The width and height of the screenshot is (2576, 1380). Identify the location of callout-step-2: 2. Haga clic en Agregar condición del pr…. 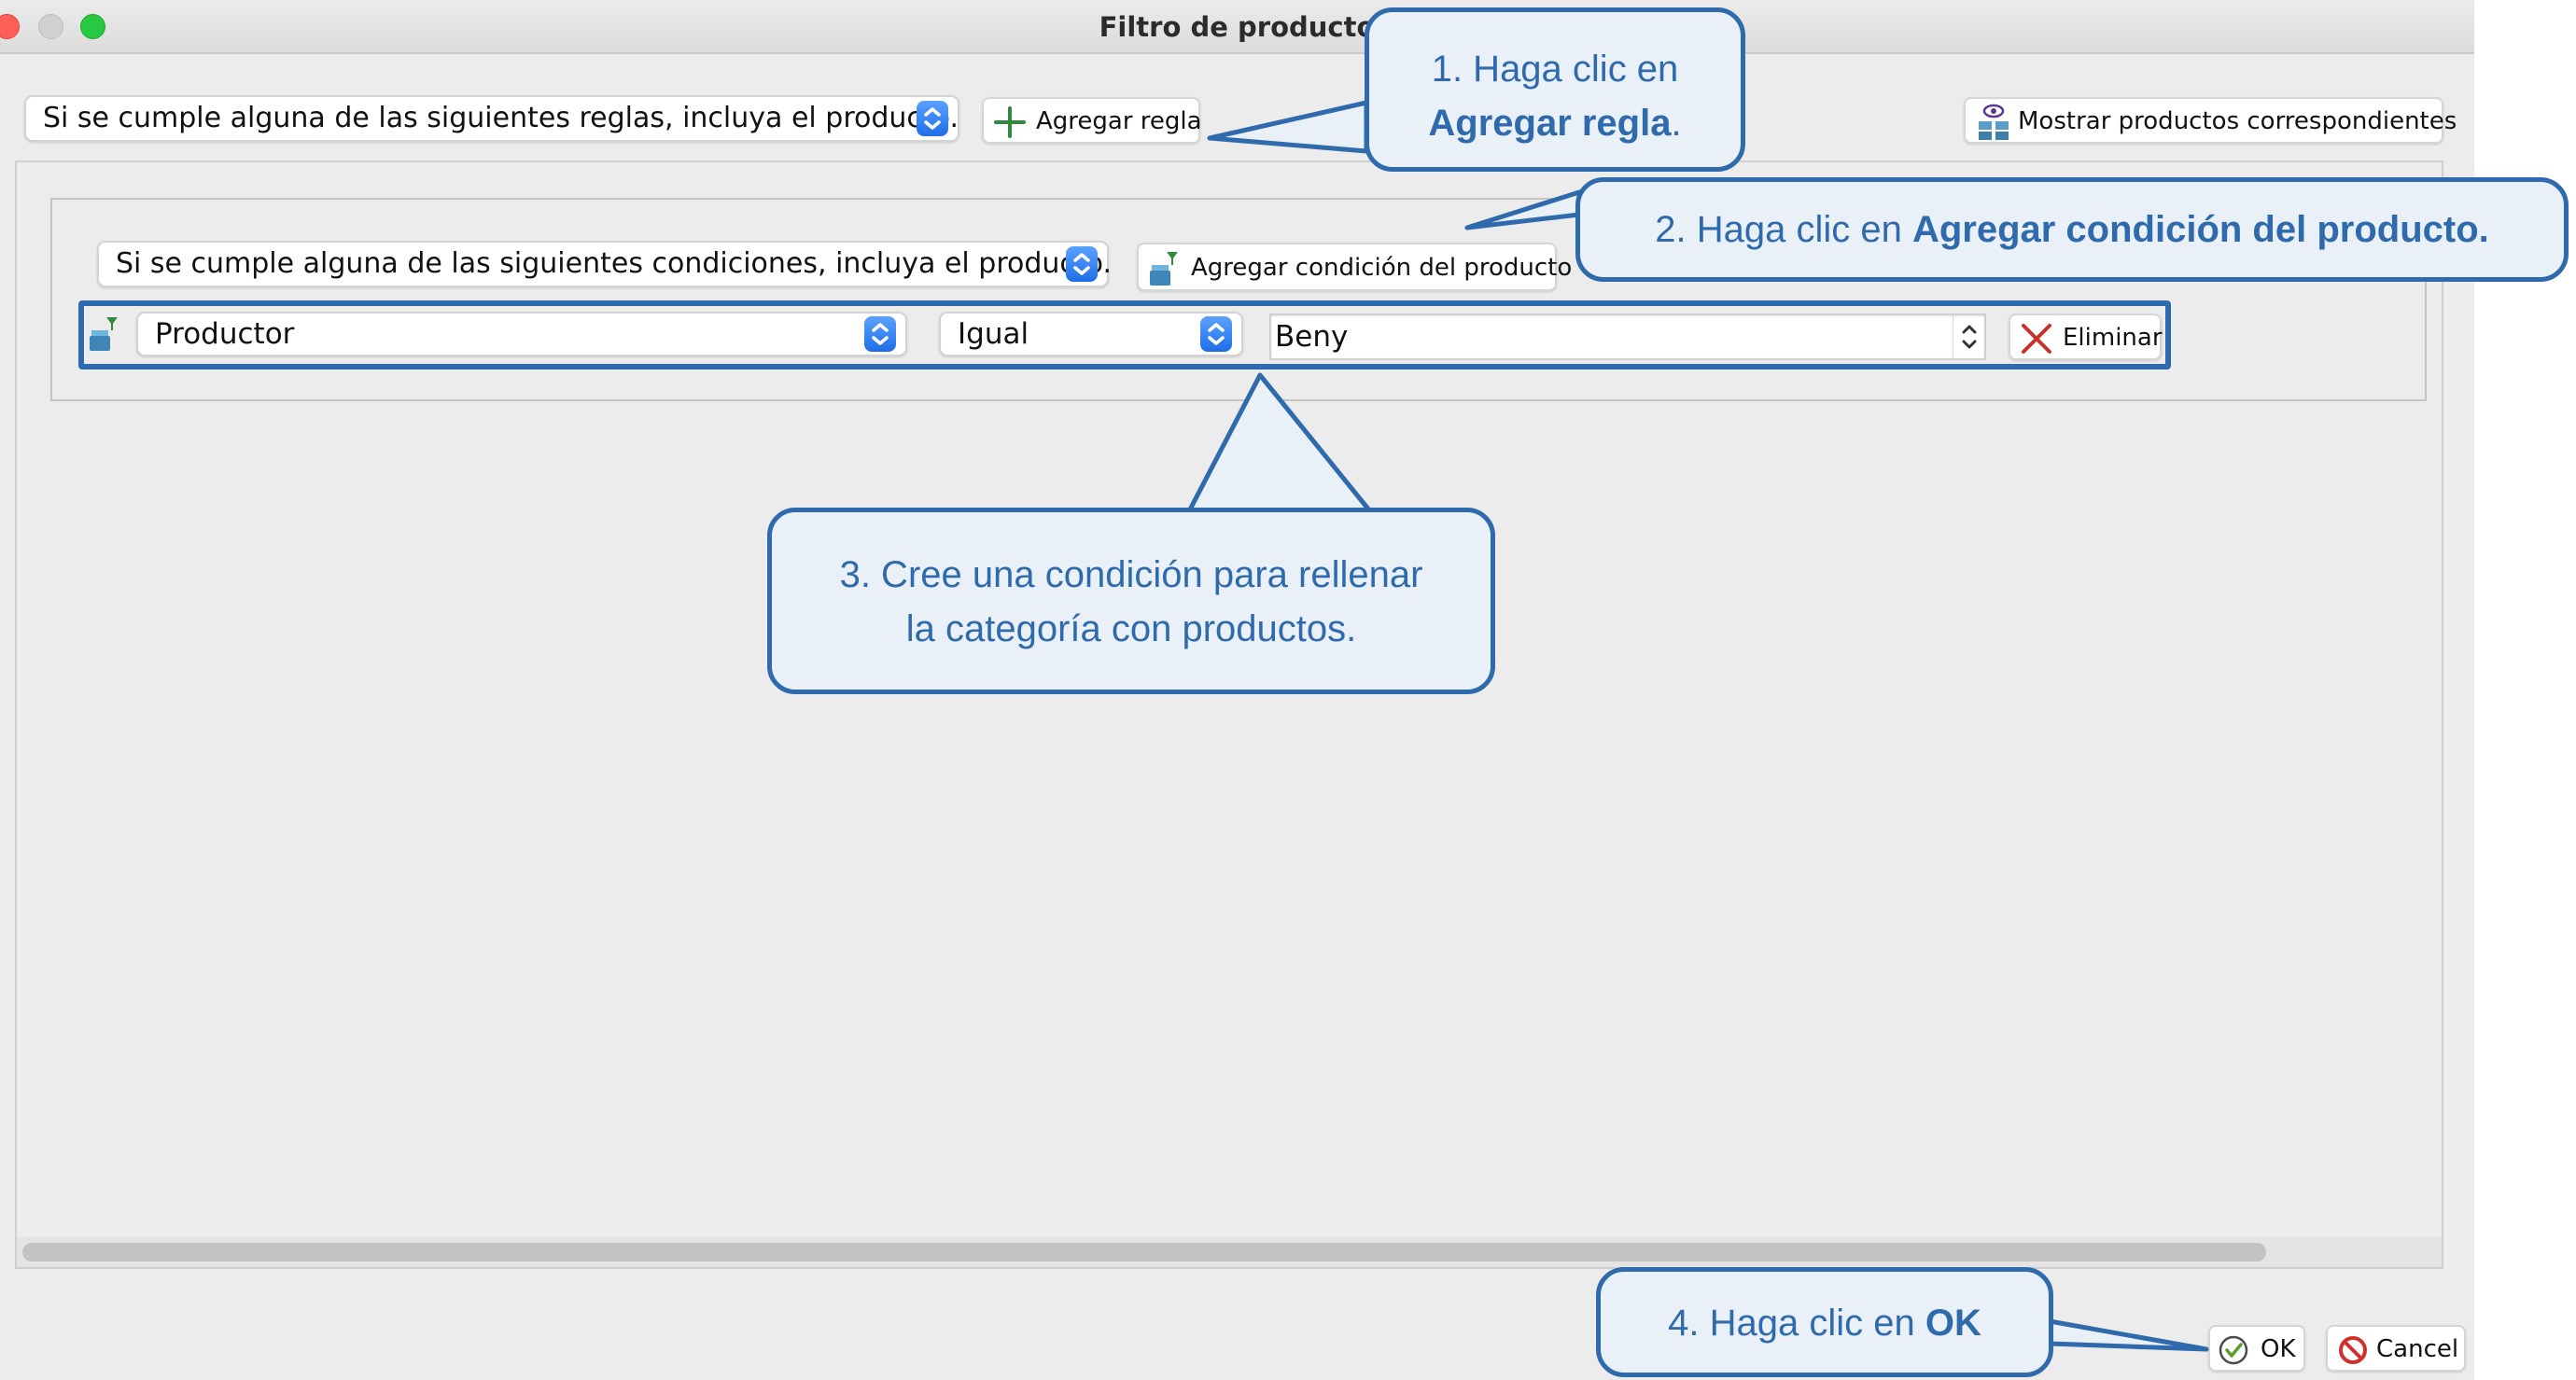
(2072, 229).